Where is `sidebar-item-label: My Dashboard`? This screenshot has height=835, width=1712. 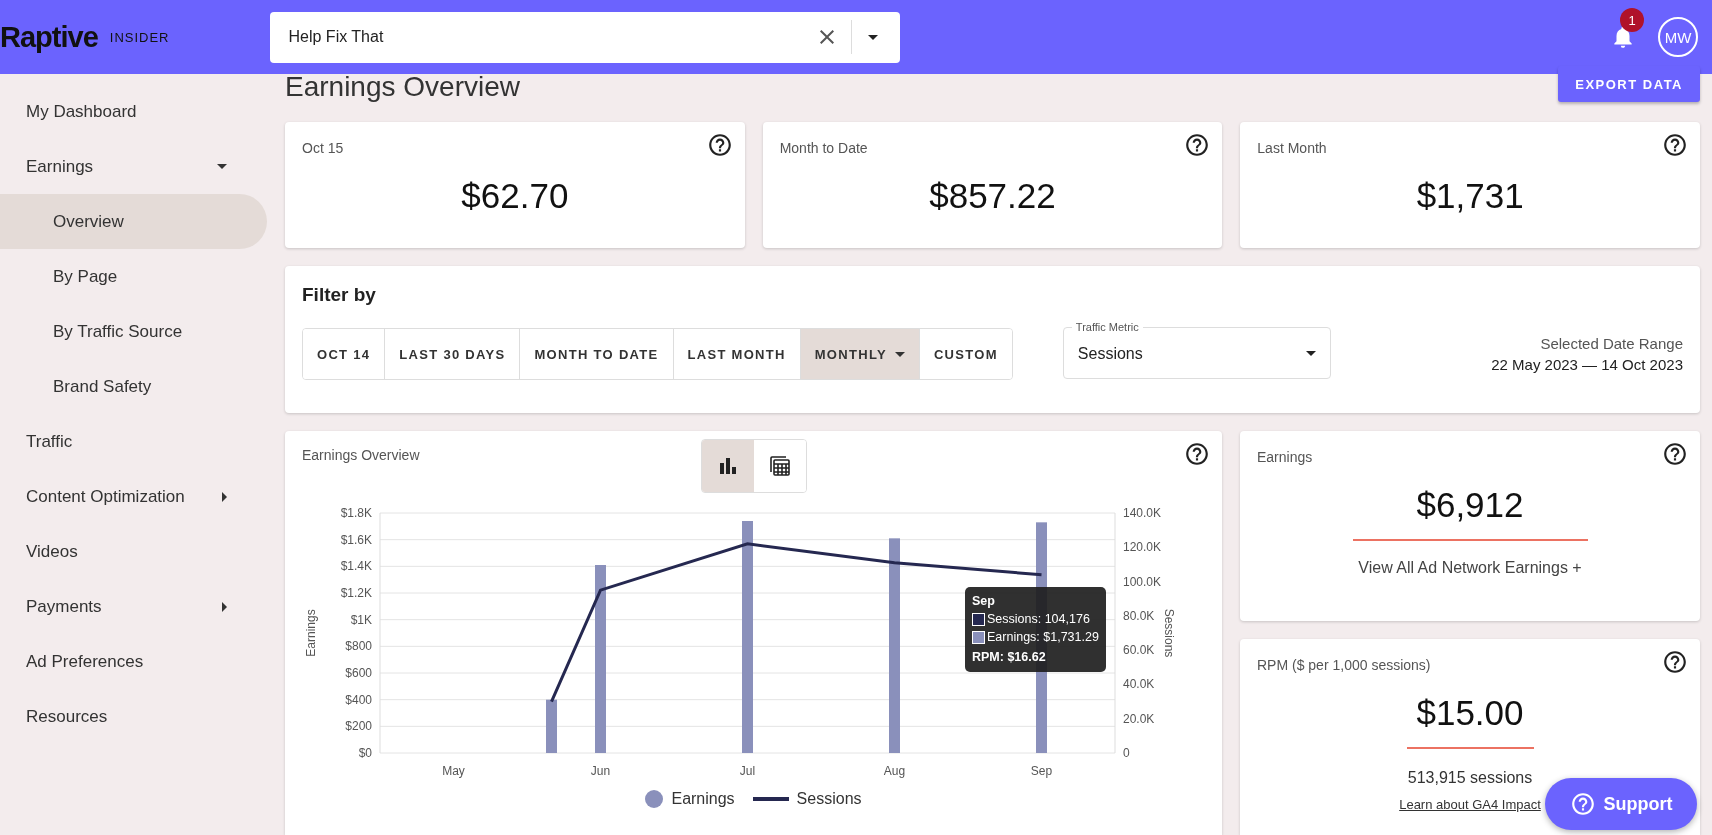 sidebar-item-label: My Dashboard is located at coordinates (81, 111).